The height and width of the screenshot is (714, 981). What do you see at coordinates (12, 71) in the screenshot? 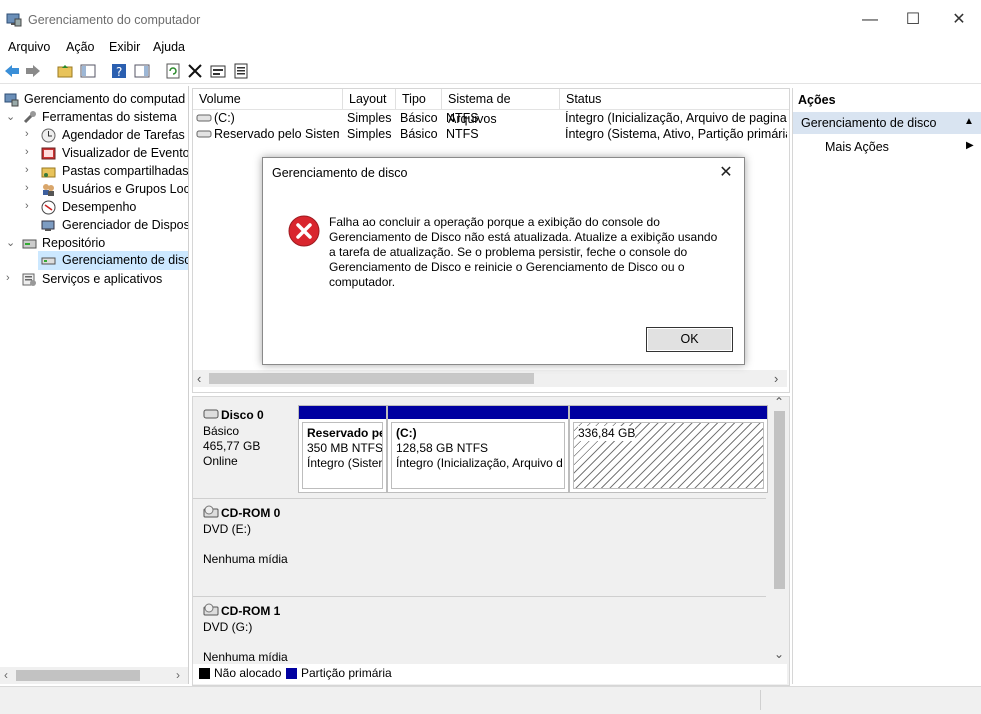
I see `back-arrow-icon` at bounding box center [12, 71].